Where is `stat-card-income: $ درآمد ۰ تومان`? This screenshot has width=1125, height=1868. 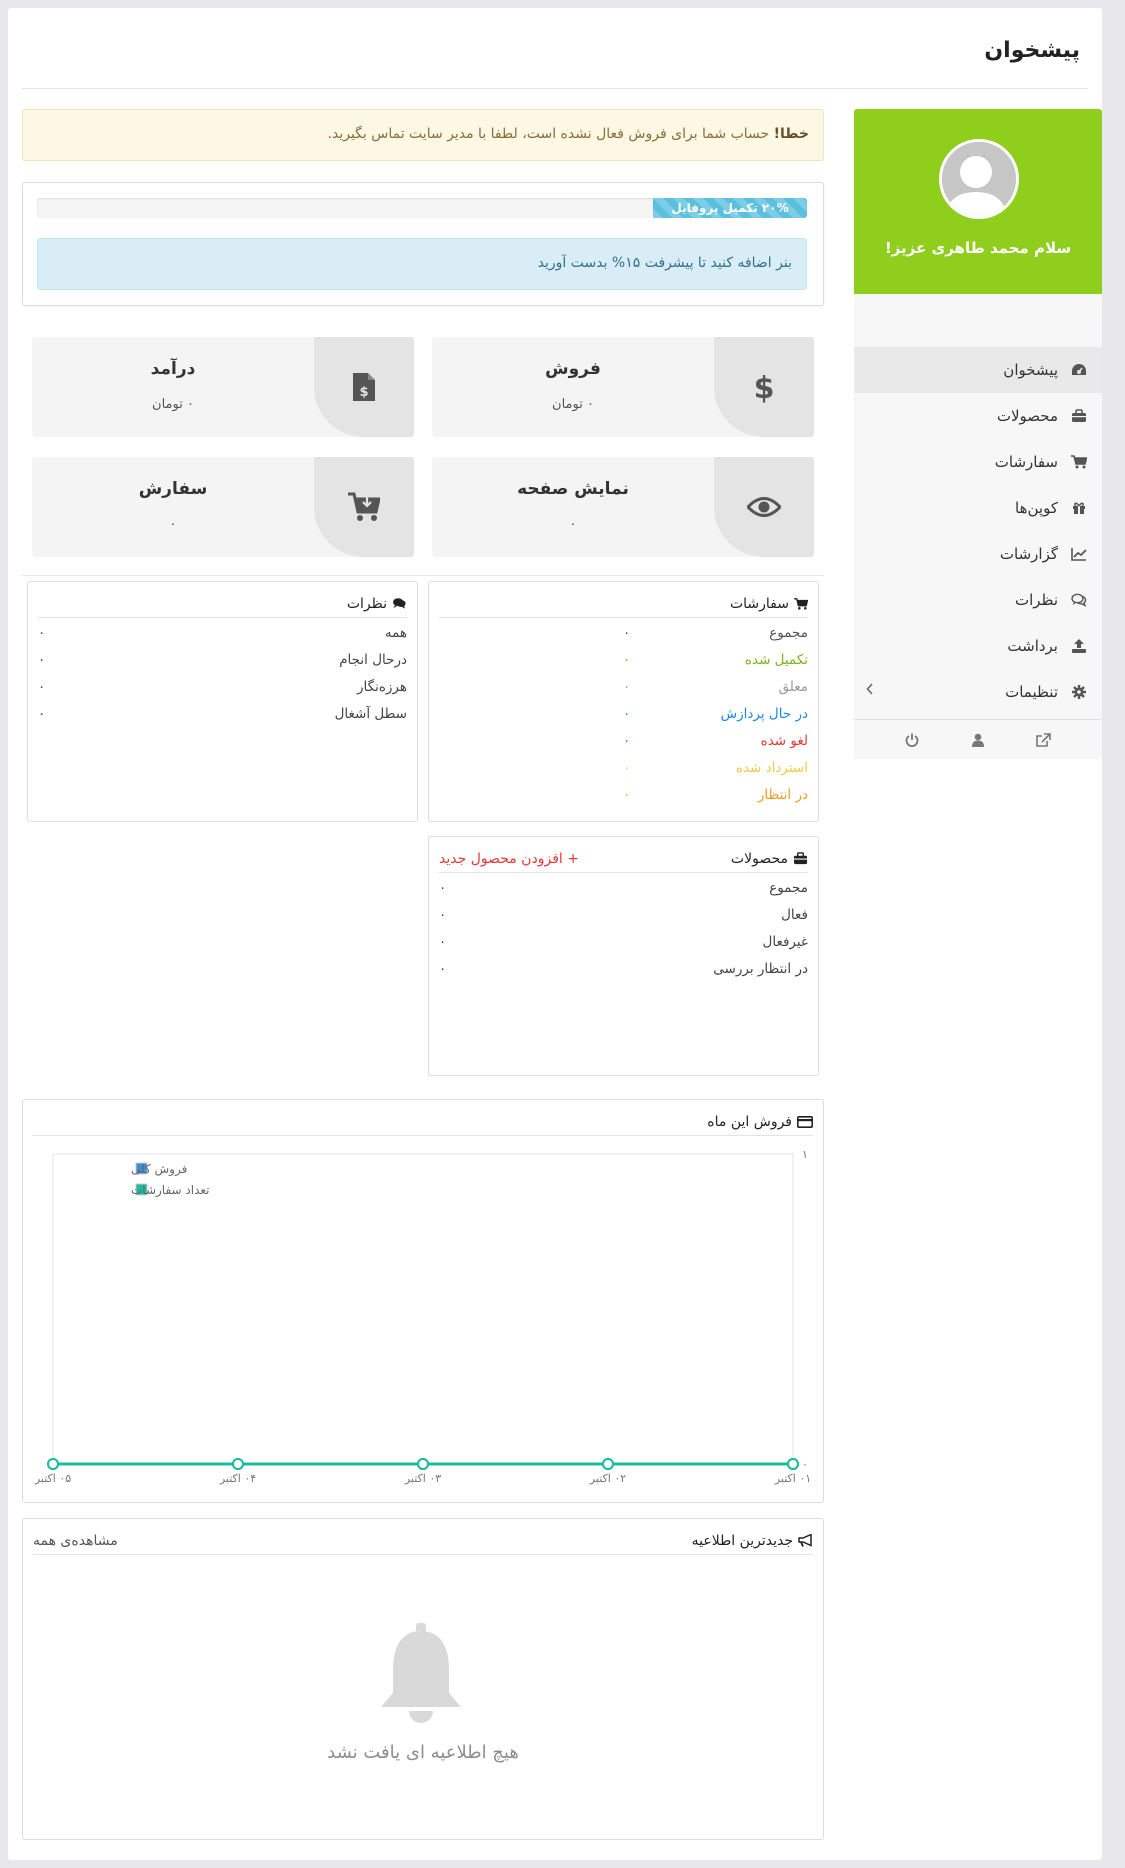
stat-card-income: $ درآمد ۰ تومان is located at coordinates (223, 387).